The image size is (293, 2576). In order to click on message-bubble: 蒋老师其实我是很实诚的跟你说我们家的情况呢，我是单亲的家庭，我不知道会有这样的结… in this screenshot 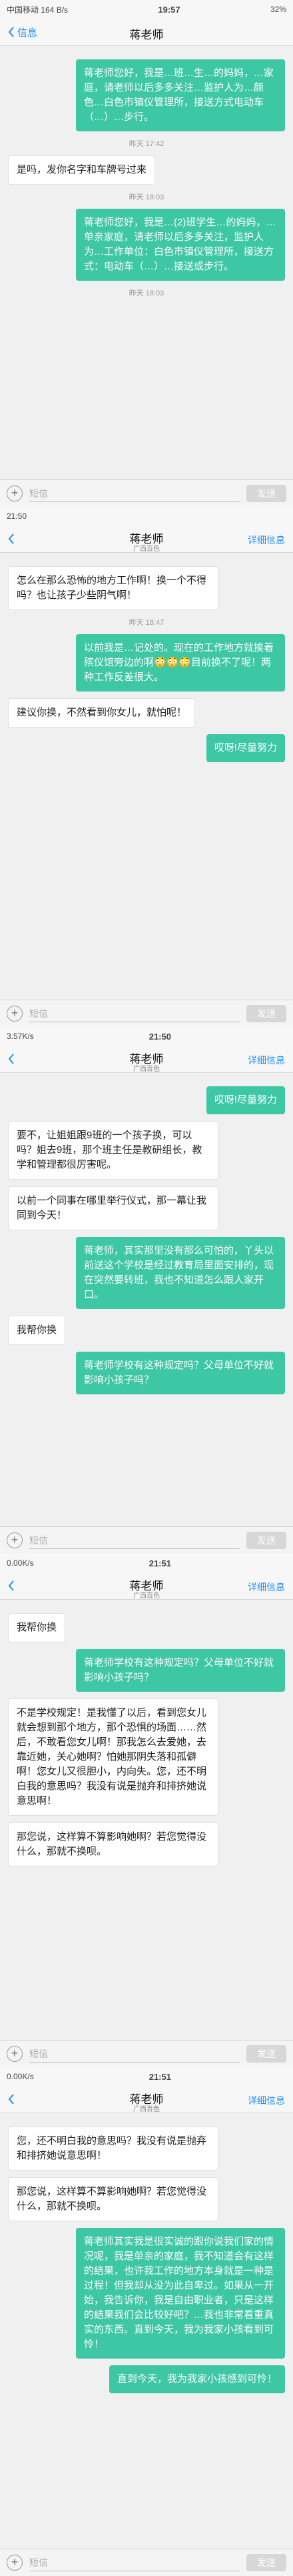, I will do `click(180, 2293)`.